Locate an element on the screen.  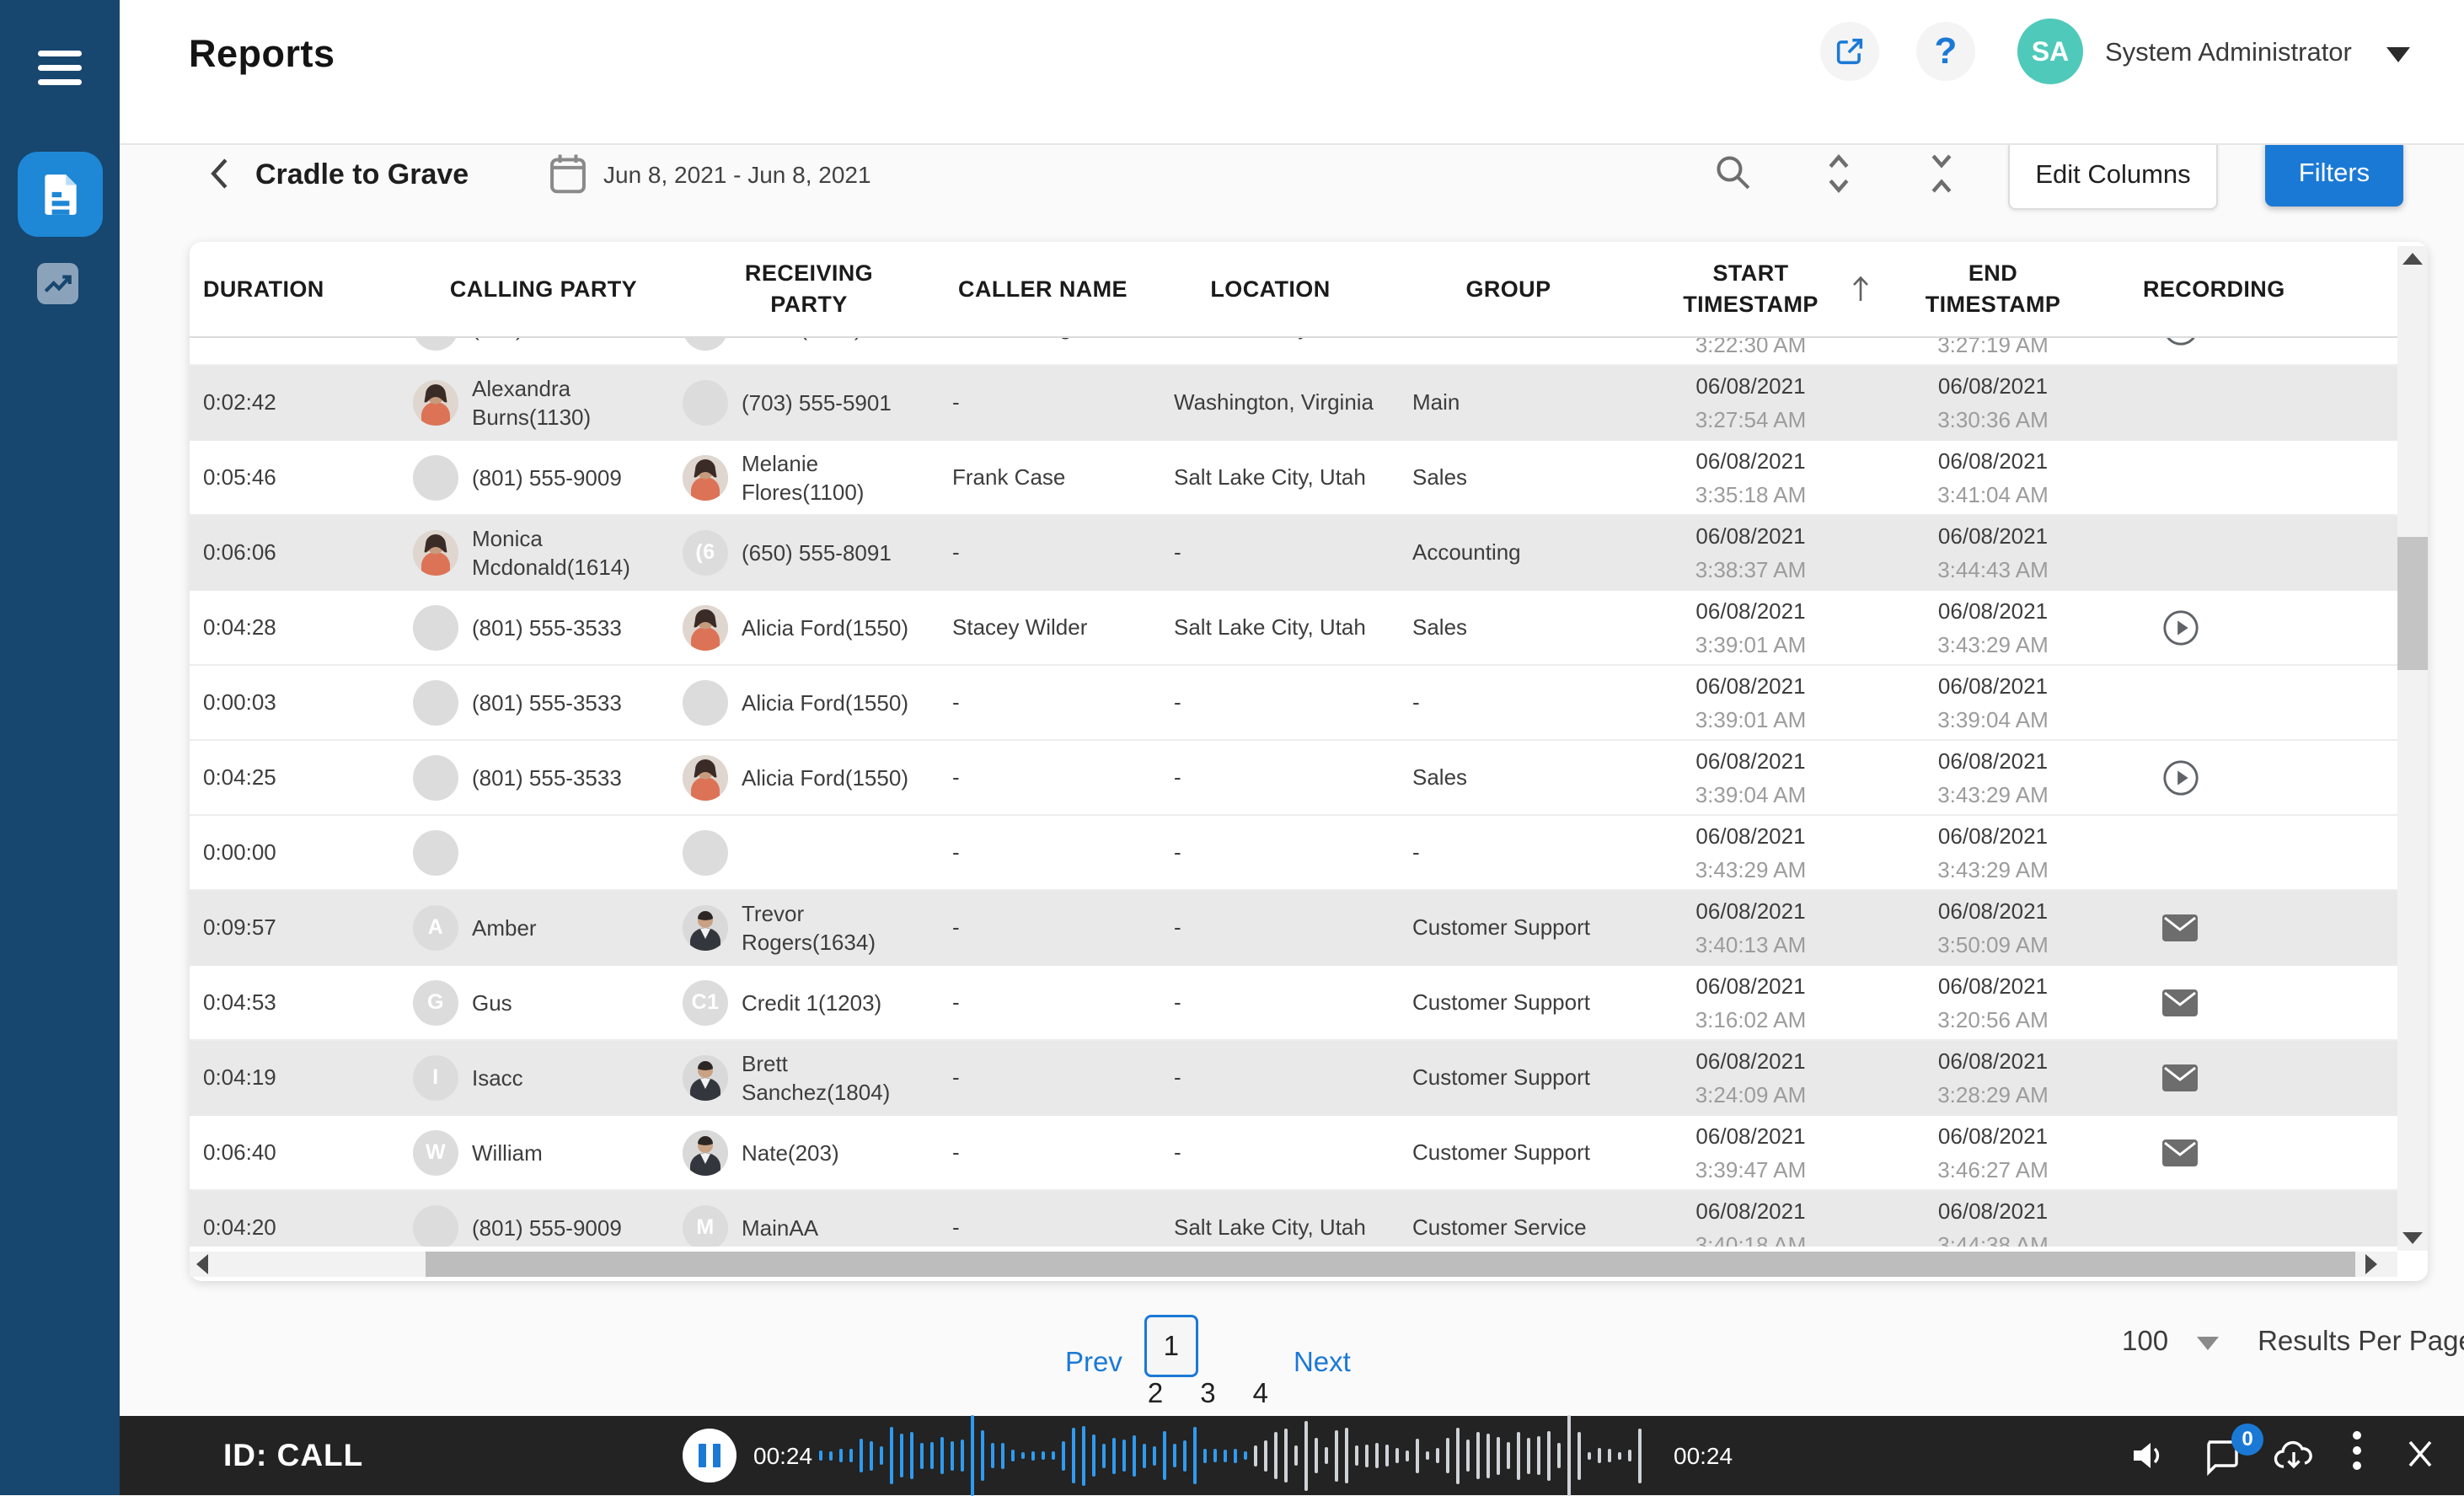
column-header-end_timestamp: END TIMESTAMP is located at coordinates (1993, 289).